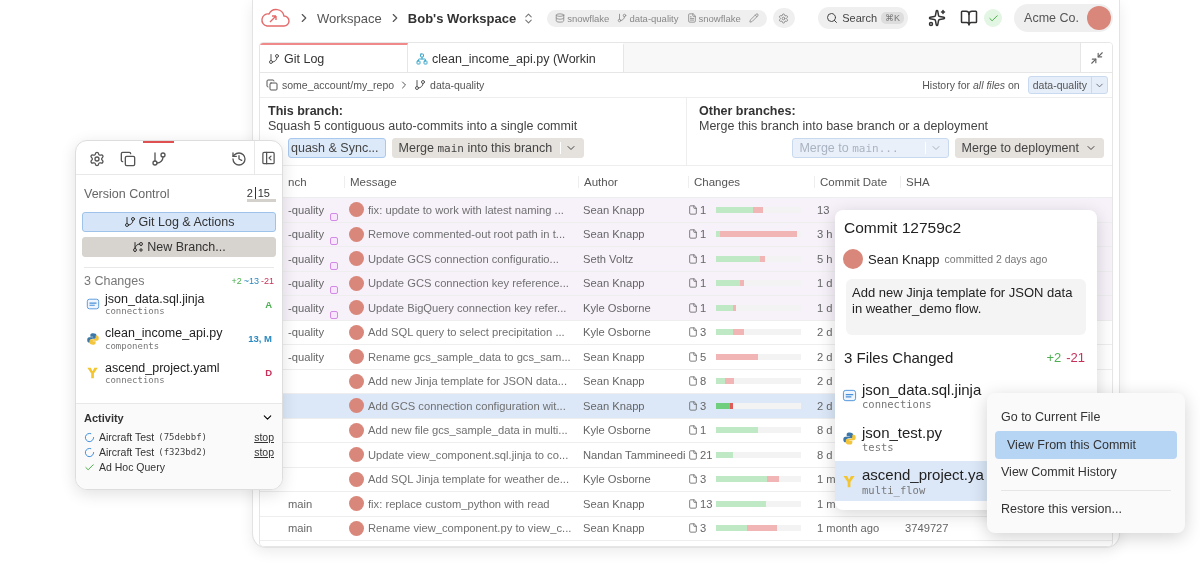 This screenshot has height=565, width=1200. I want to click on author-cell-text: Kyle Osborne, so click(616, 307).